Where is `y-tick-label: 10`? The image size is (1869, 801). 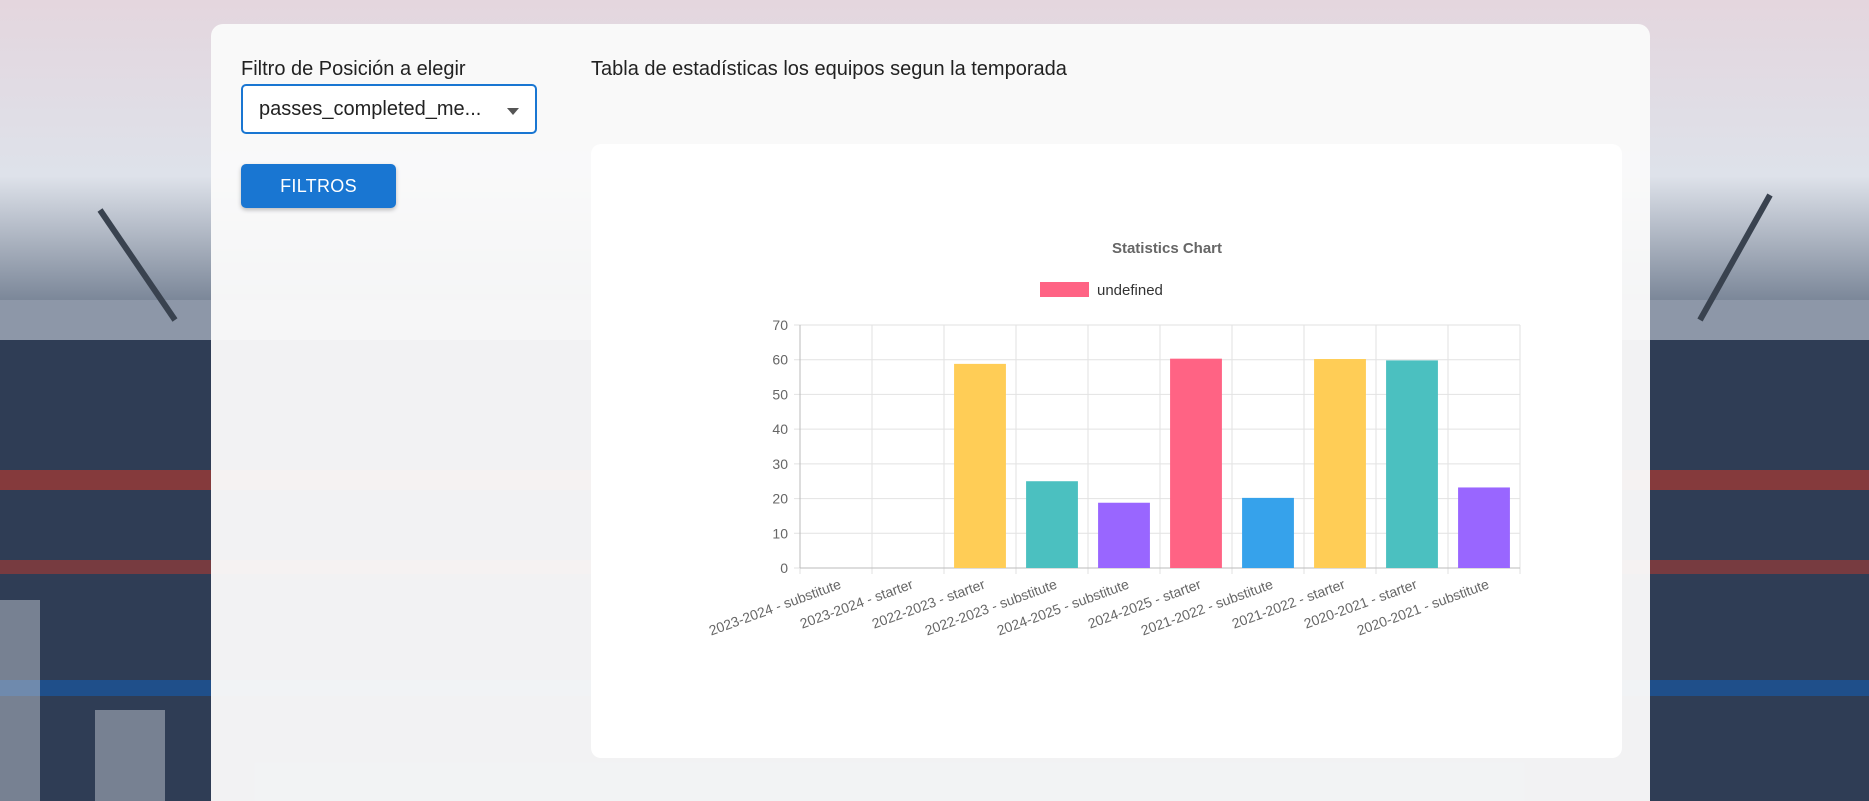
y-tick-label: 10 is located at coordinates (780, 533).